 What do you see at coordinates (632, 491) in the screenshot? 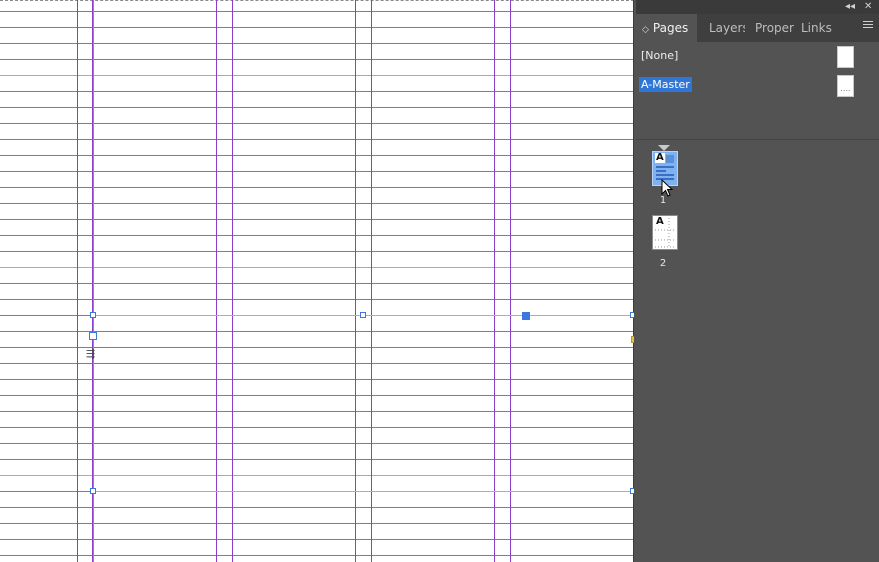
I see `frame-handle-bottom-right` at bounding box center [632, 491].